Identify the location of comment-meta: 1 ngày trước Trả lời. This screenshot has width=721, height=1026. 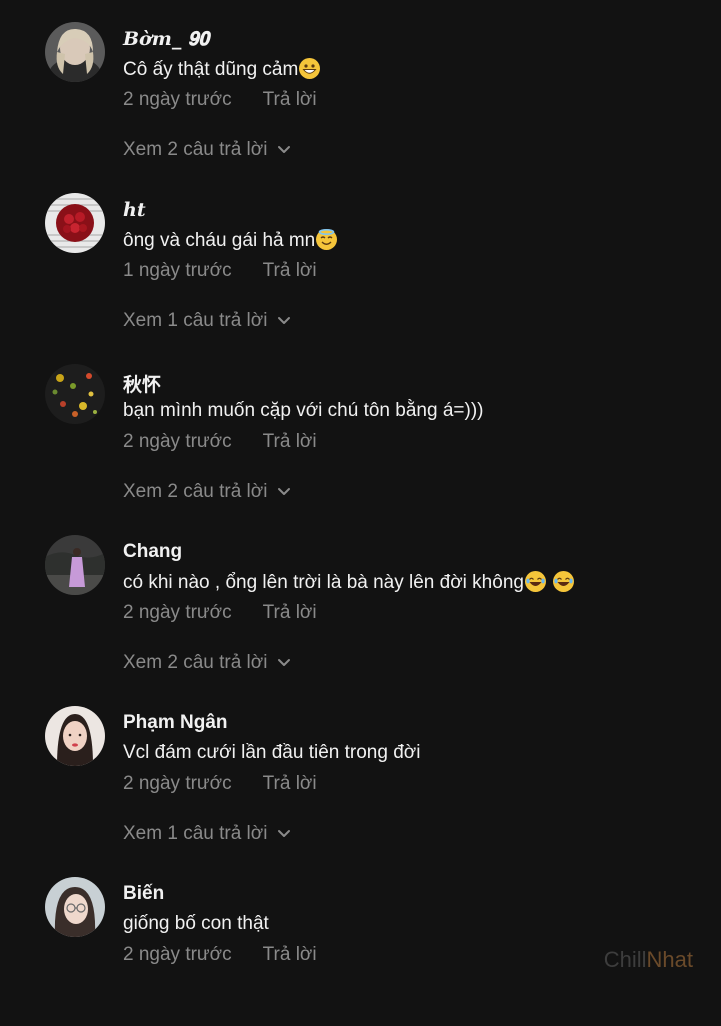
(220, 271).